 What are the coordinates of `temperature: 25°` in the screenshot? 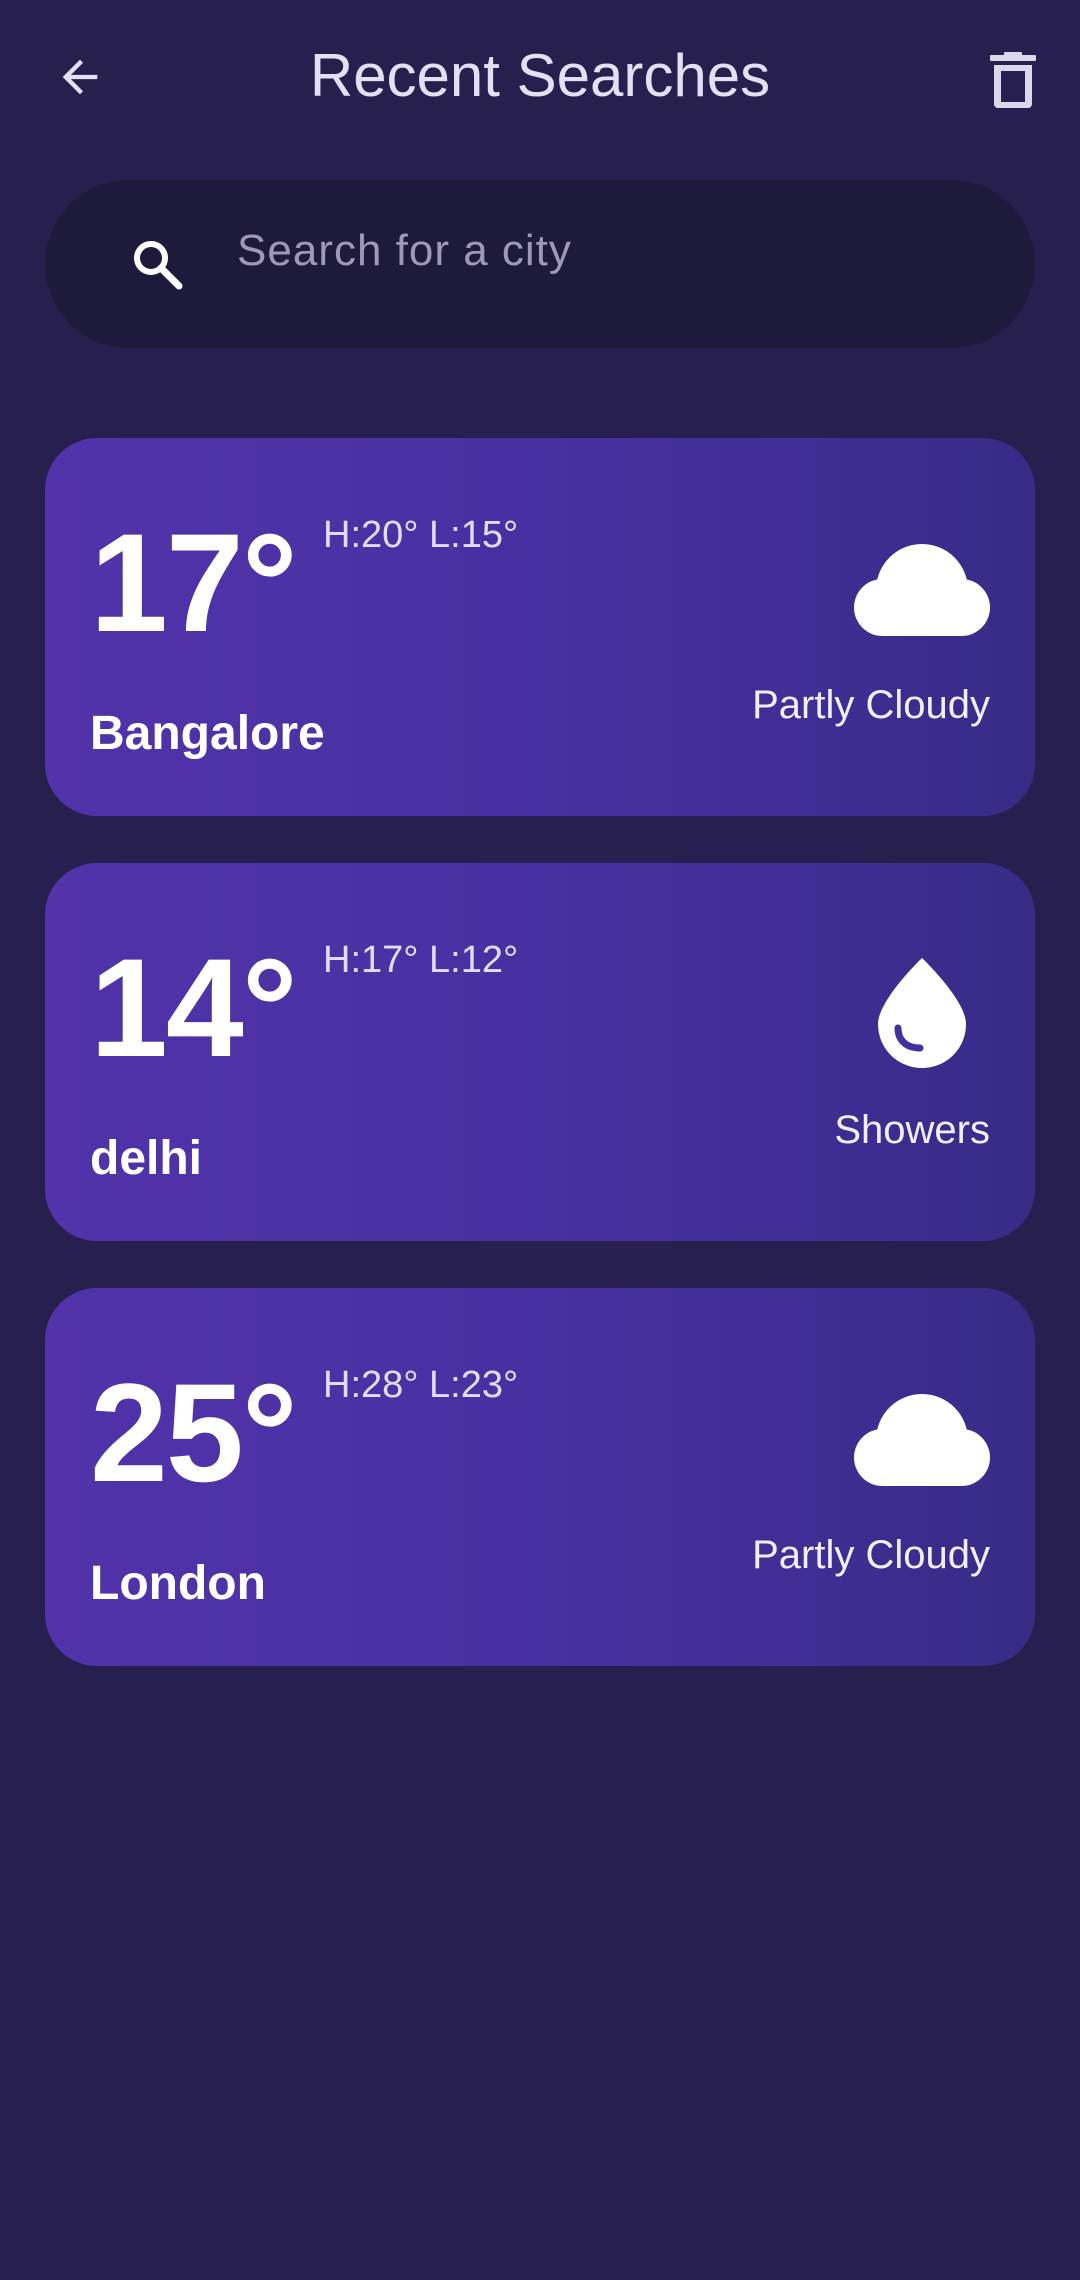 It's located at (194, 1432).